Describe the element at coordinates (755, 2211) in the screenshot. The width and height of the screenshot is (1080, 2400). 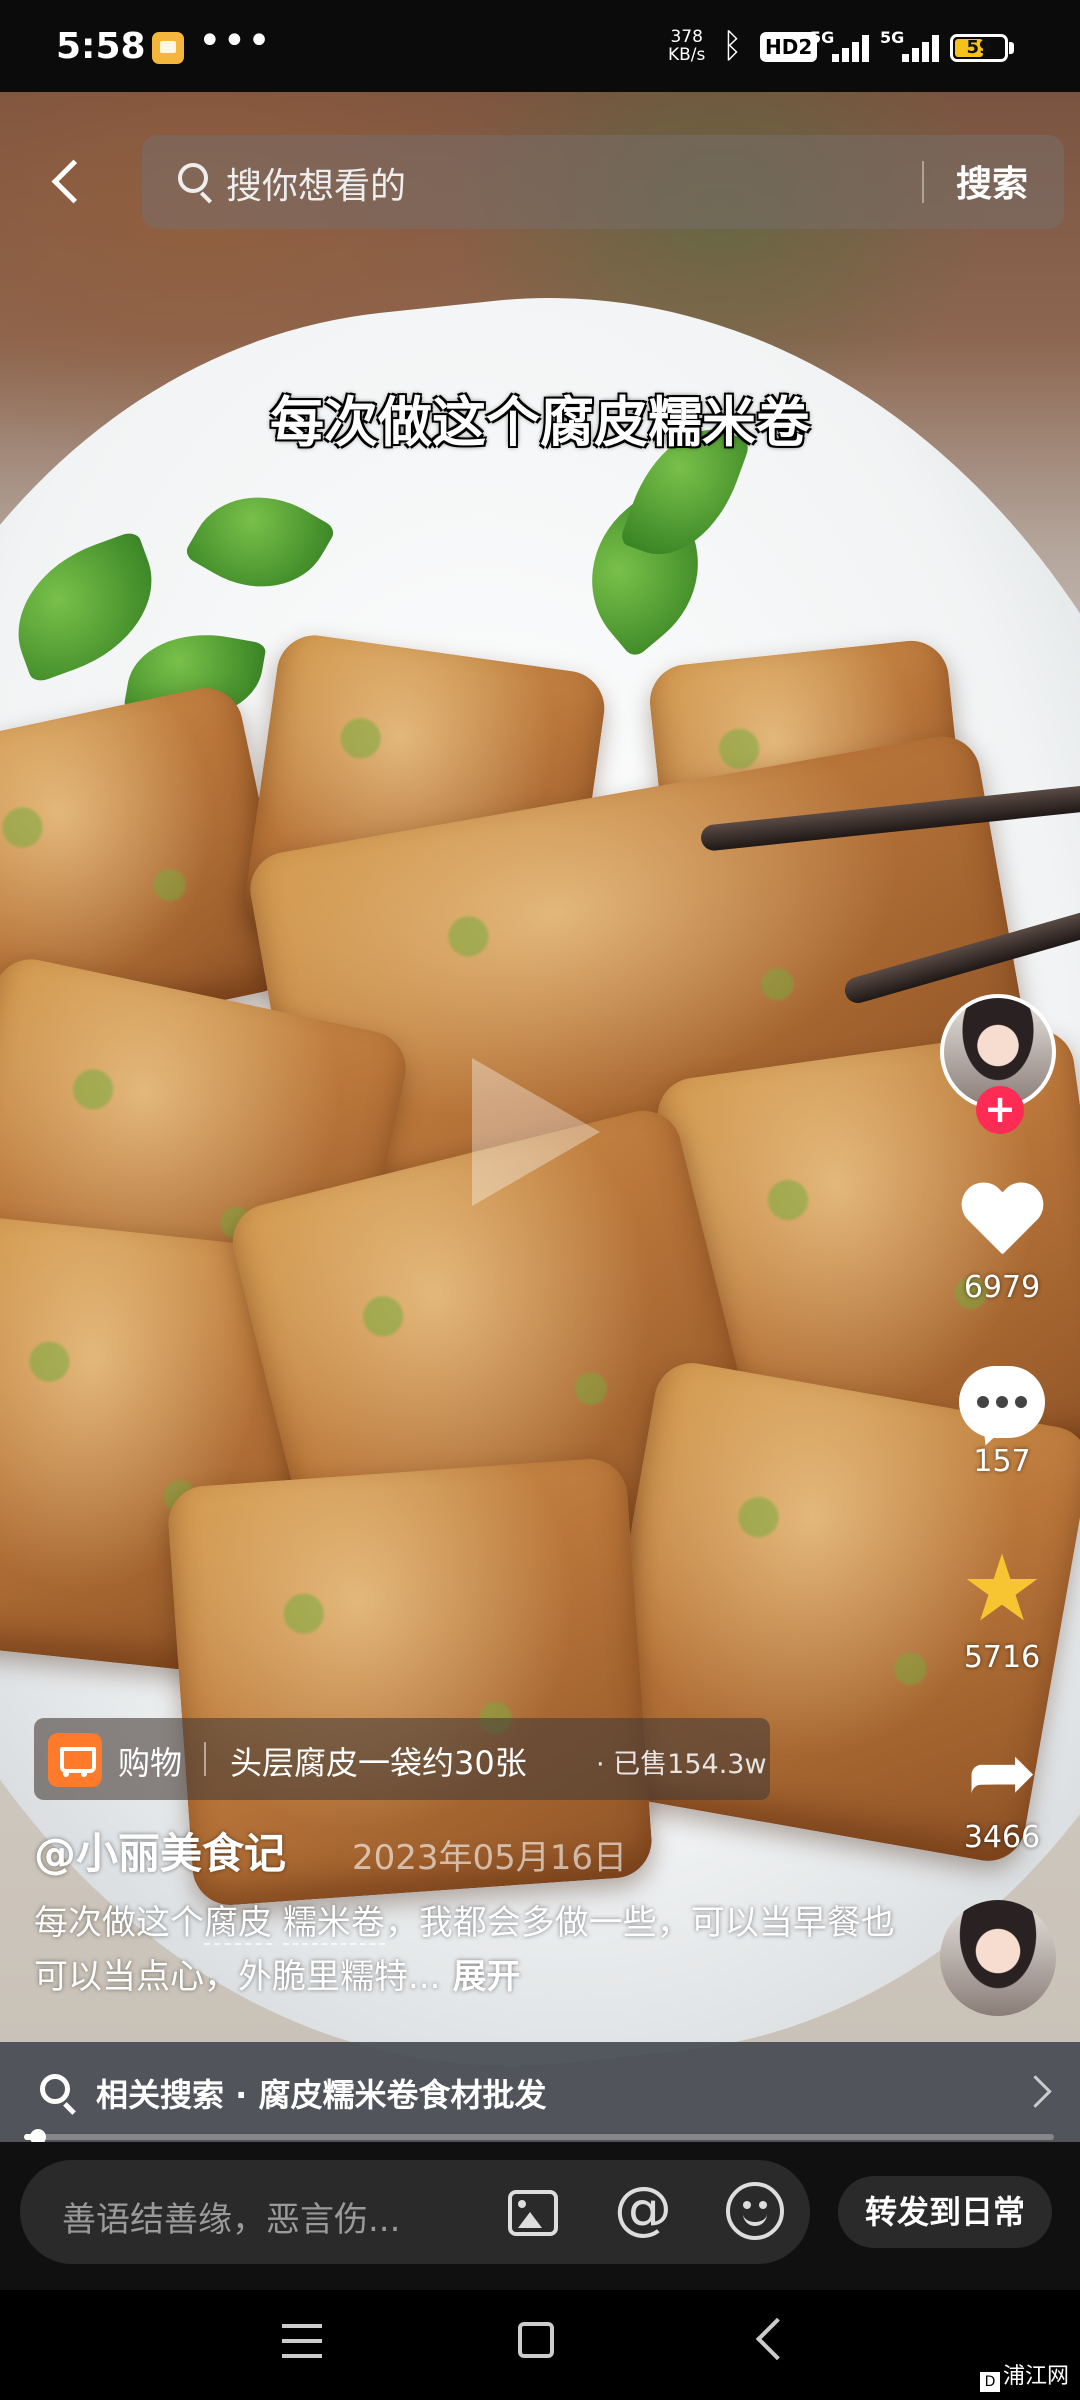
I see `emoji-icon` at that location.